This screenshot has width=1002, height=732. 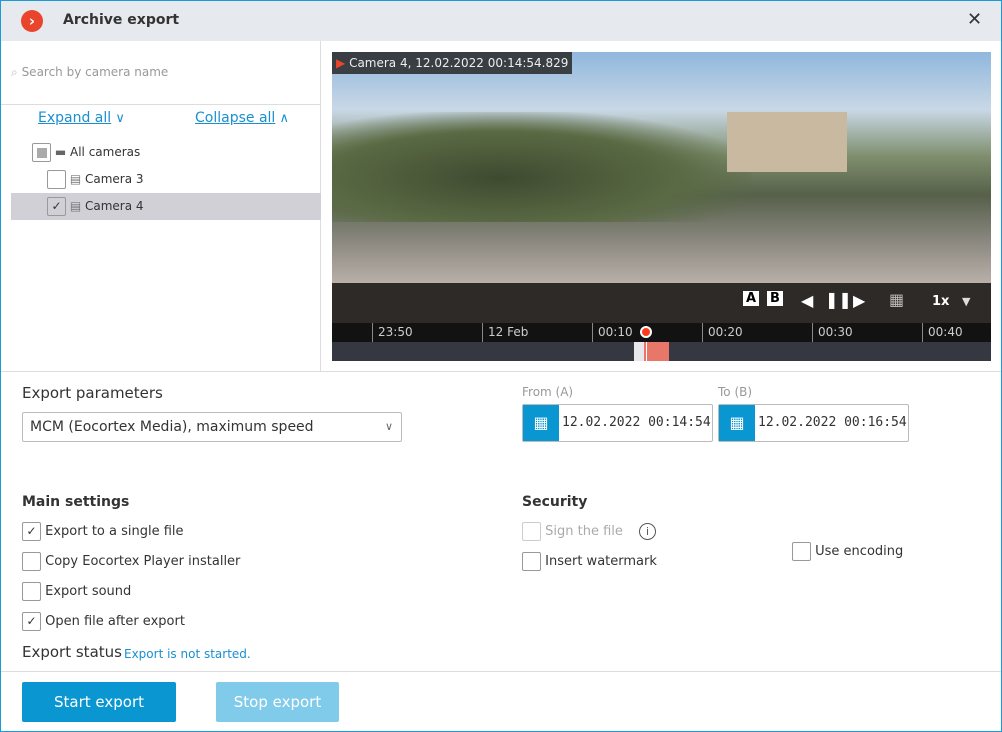 I want to click on recorded-segment, so click(x=639, y=351).